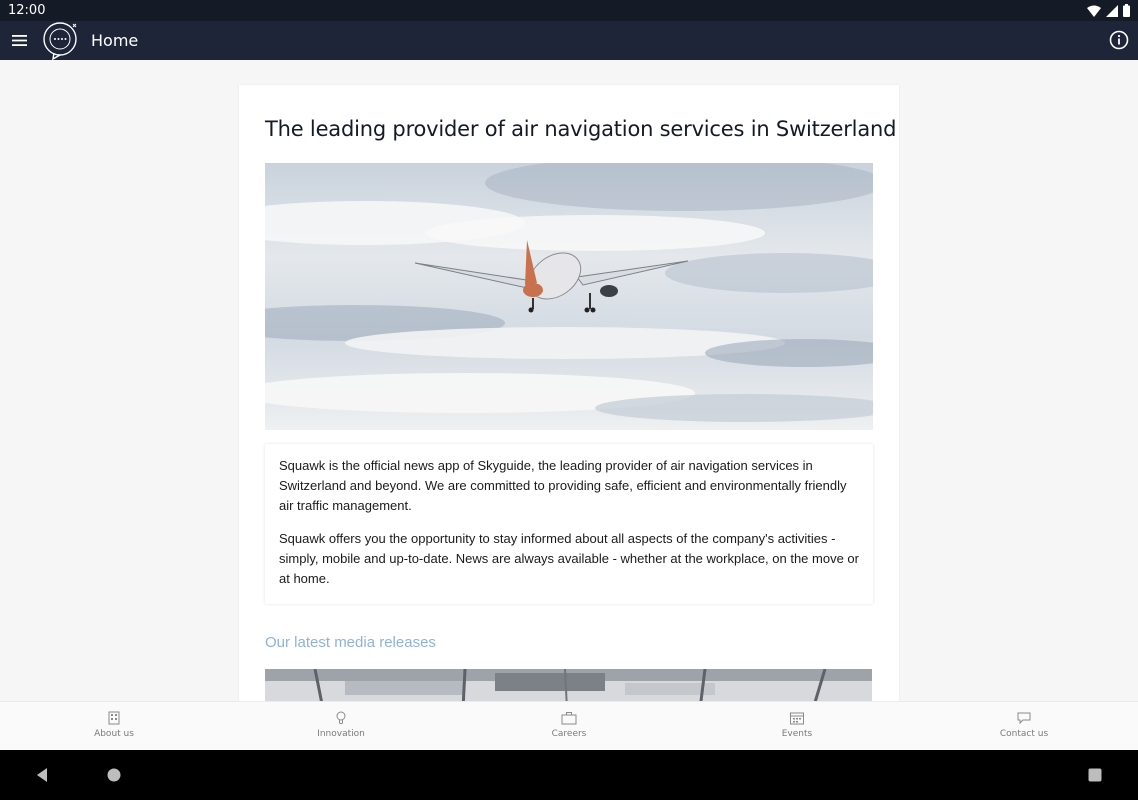 The image size is (1138, 800). Describe the element at coordinates (569, 40) in the screenshot. I see `app-bar: Home` at that location.